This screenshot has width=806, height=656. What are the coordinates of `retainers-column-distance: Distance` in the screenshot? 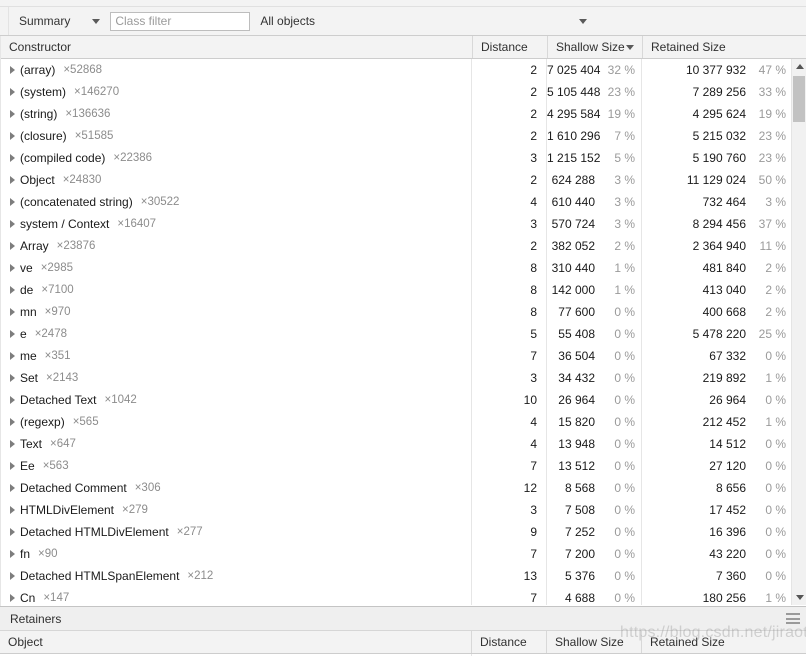 It's located at (508, 642).